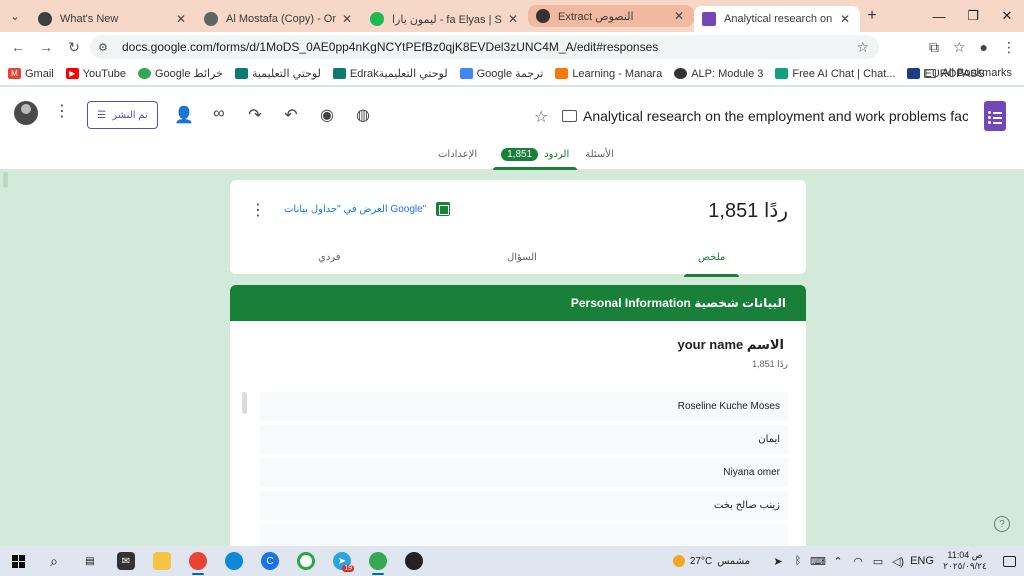 This screenshot has width=1024, height=576. I want to click on wifi-icon: ◠, so click(858, 561).